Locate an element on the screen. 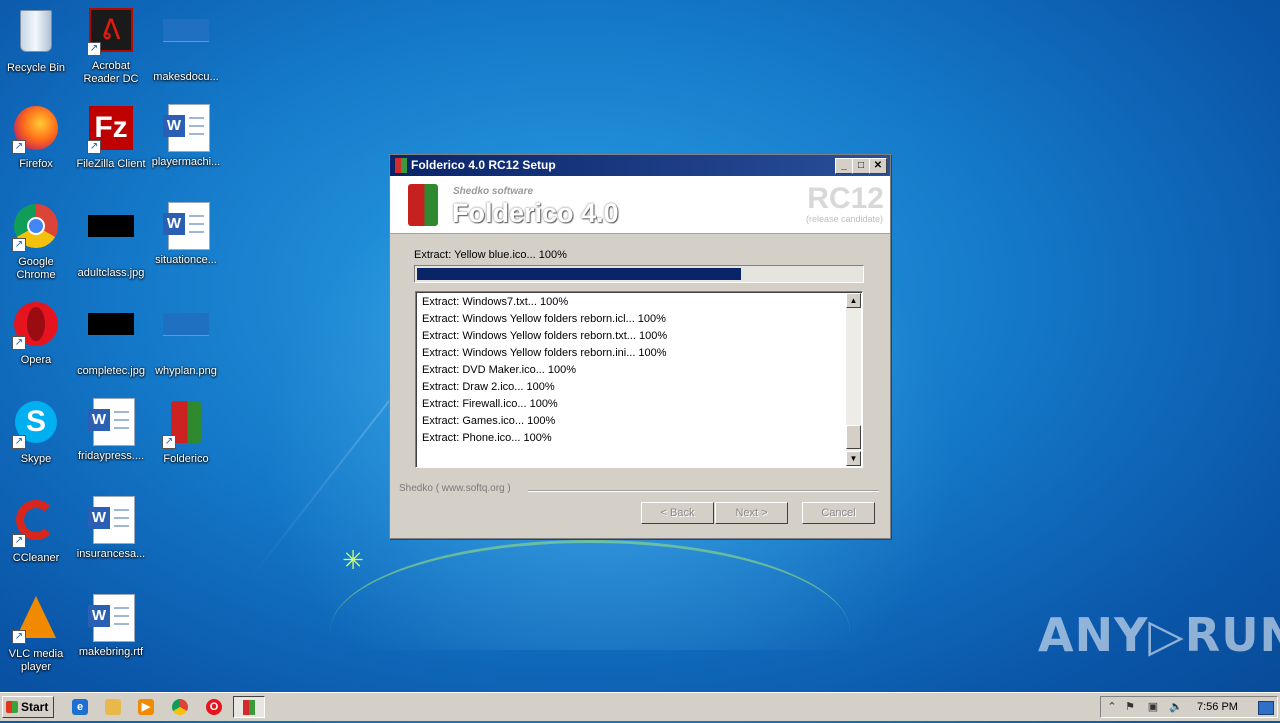 This screenshot has width=1280, height=723. desktop-icon-folderico: ↗ Folderico is located at coordinates (186, 432).